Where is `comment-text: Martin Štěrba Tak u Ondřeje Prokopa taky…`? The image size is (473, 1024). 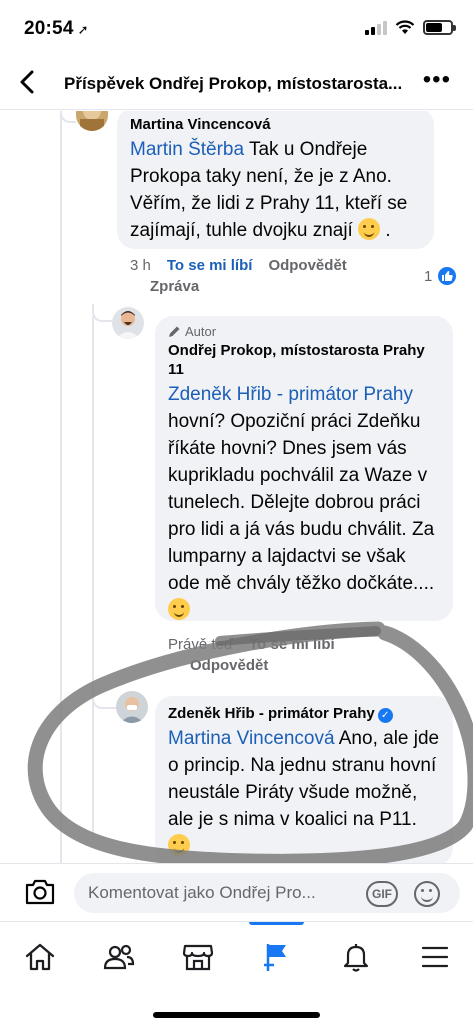
comment-text: Martin Štěrba Tak u Ondřeje Prokopa taky… is located at coordinates (269, 190).